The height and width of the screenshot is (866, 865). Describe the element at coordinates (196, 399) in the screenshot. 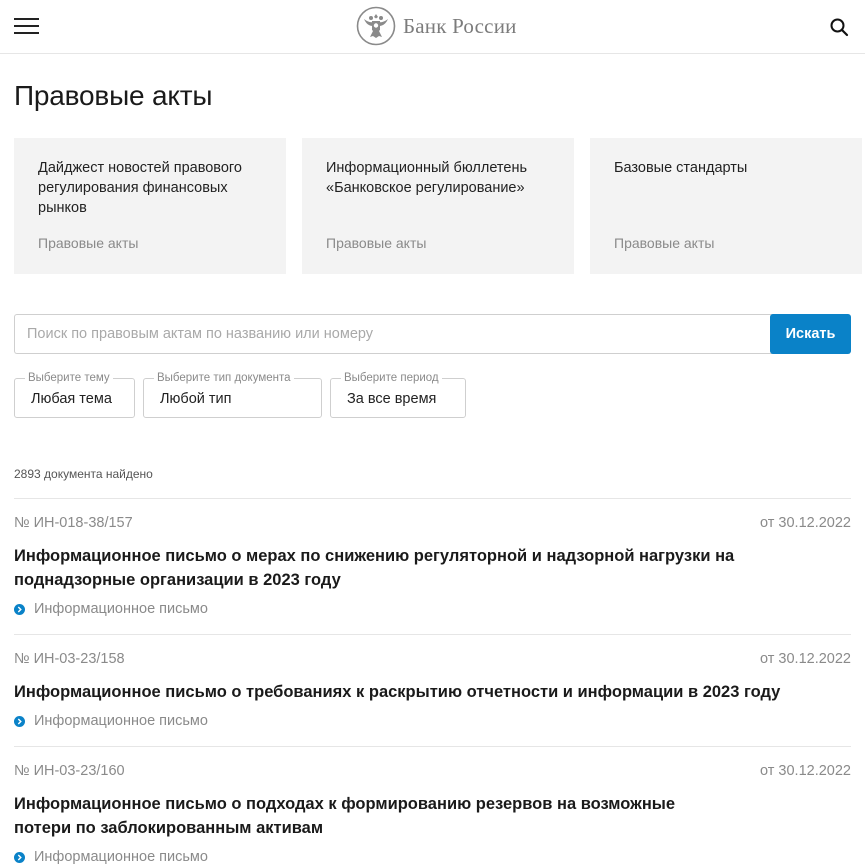

I see `filter-value: Любой тип` at that location.